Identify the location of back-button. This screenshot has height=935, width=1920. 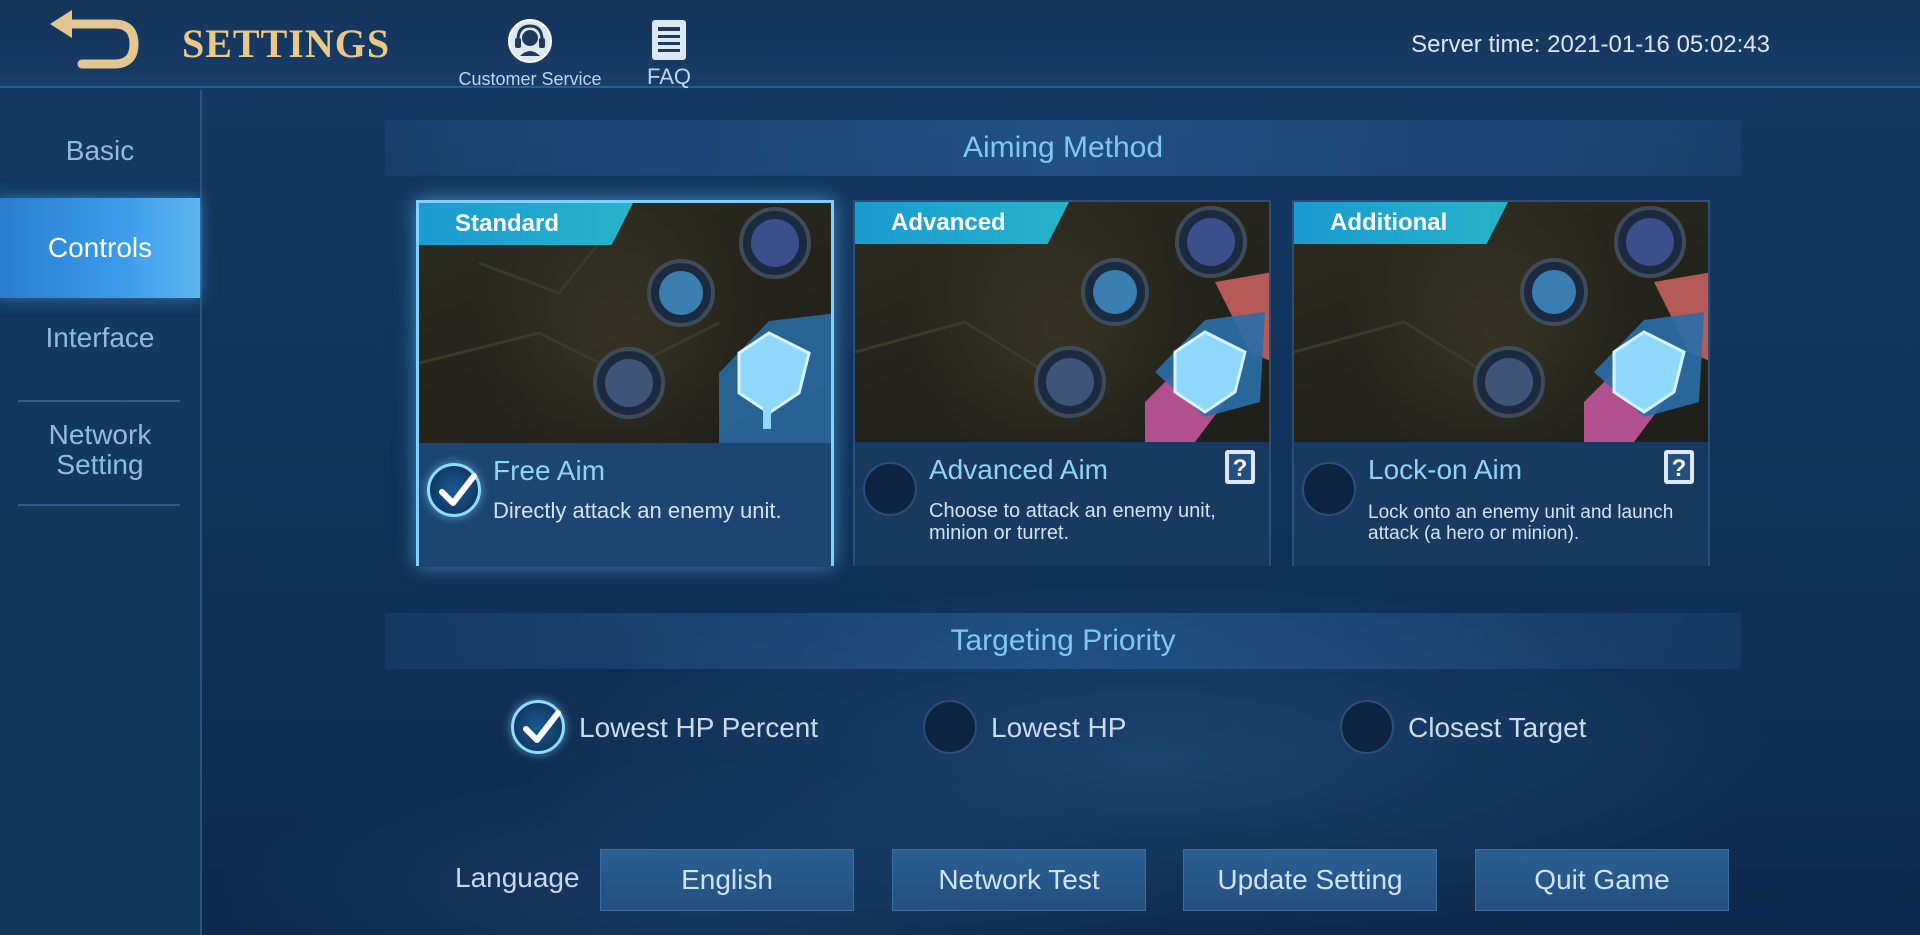
(94, 41).